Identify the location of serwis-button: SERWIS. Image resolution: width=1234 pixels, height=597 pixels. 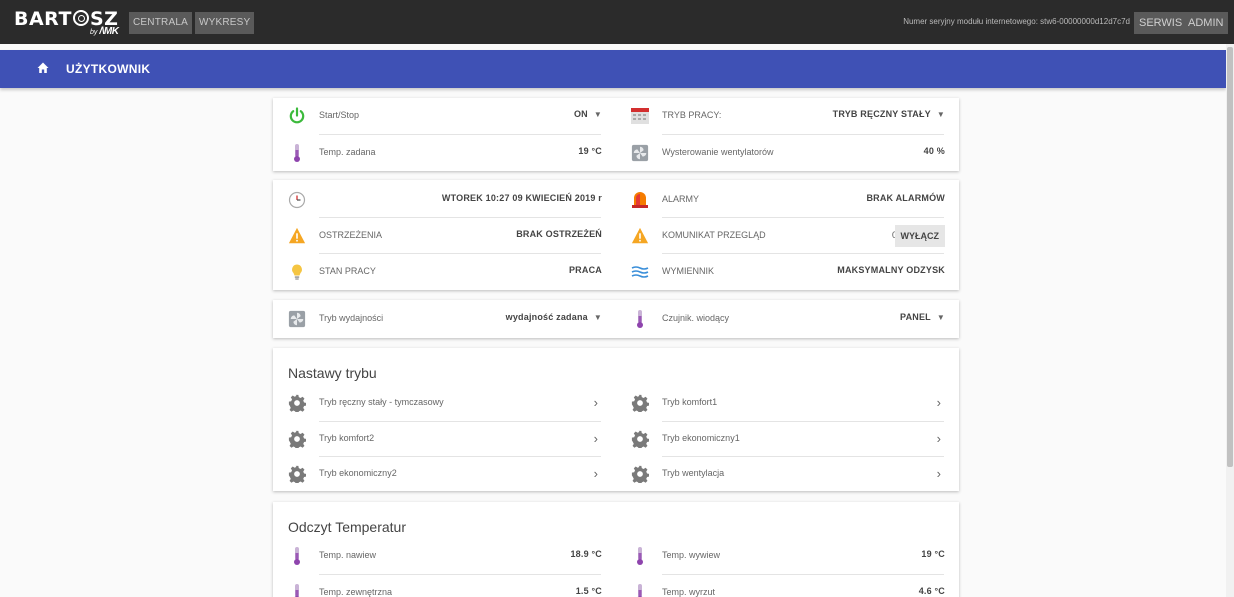
(1161, 23).